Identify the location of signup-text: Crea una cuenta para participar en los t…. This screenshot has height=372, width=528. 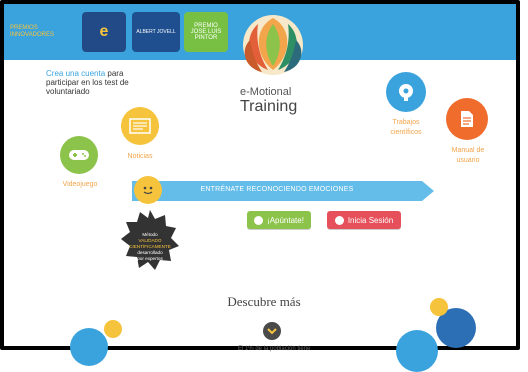
(101, 82).